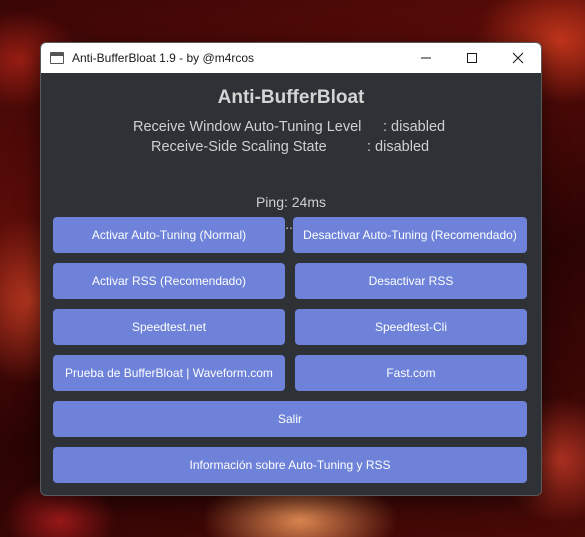  Describe the element at coordinates (411, 373) in the screenshot. I see `fast-com-button: Fast.com` at that location.